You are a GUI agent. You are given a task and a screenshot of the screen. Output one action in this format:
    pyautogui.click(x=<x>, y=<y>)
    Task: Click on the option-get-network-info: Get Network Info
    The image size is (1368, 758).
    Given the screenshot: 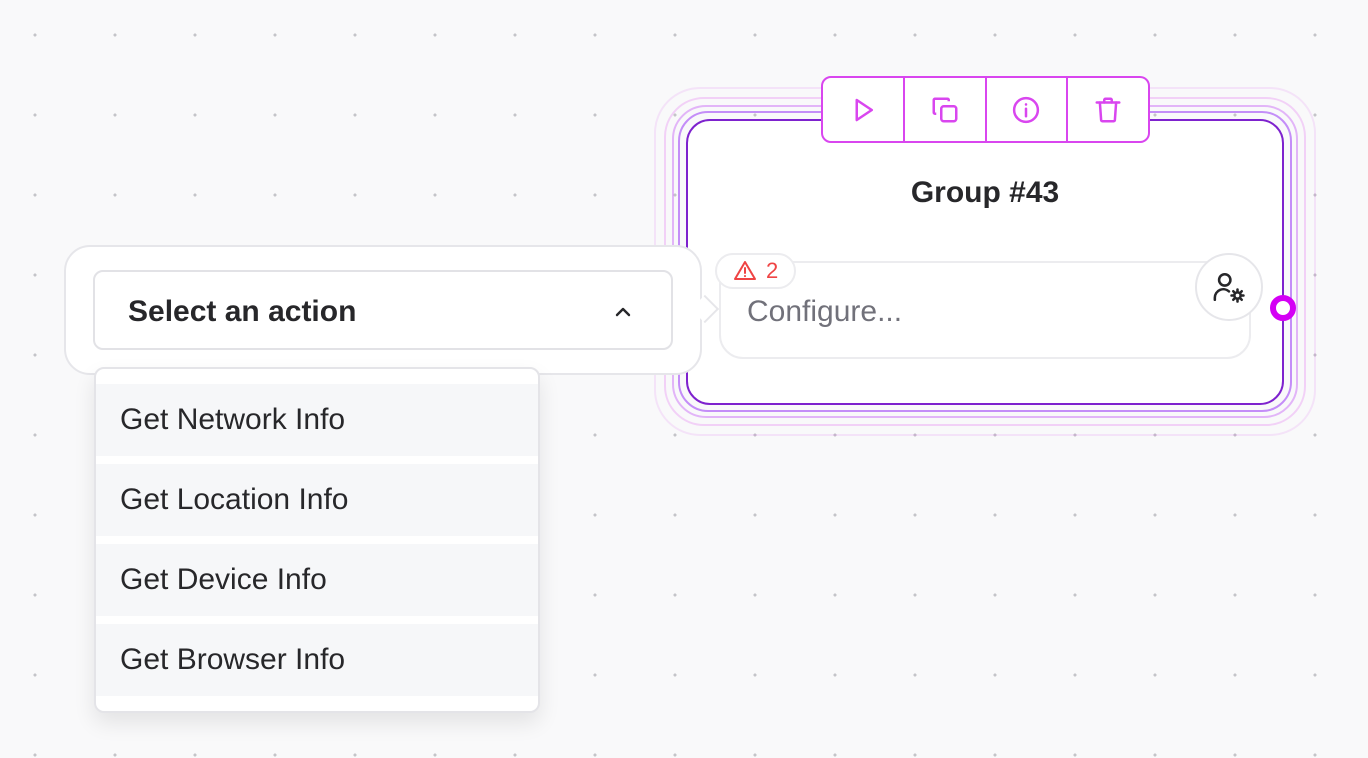 What is the action you would take?
    pyautogui.click(x=317, y=420)
    